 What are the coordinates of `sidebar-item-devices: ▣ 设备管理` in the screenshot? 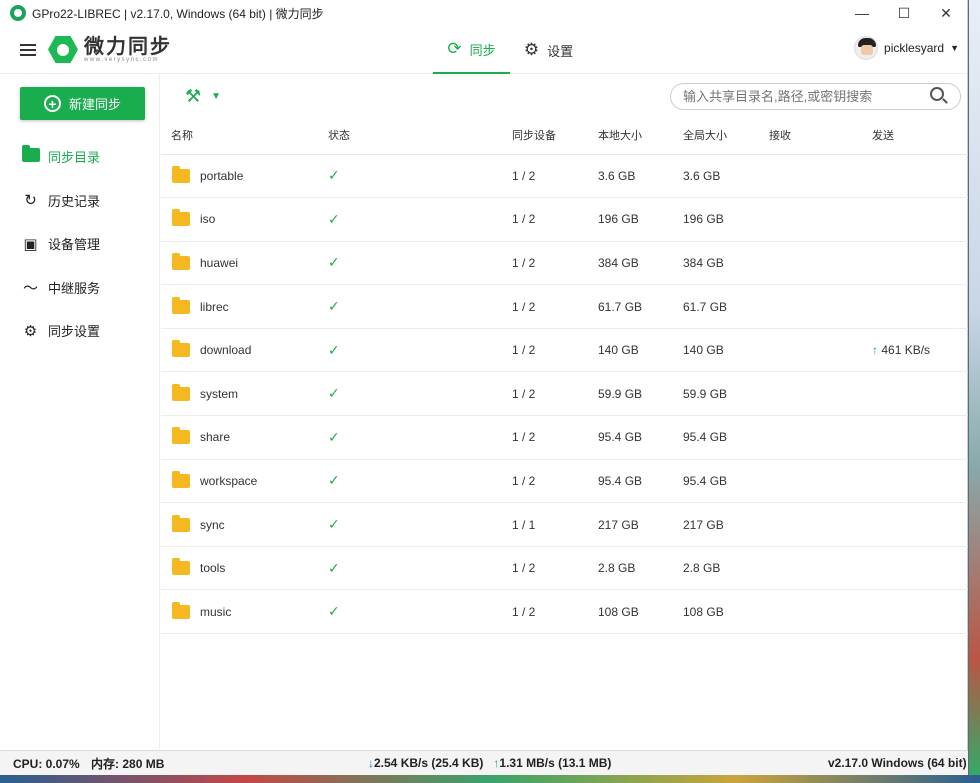 It's located at (79, 244).